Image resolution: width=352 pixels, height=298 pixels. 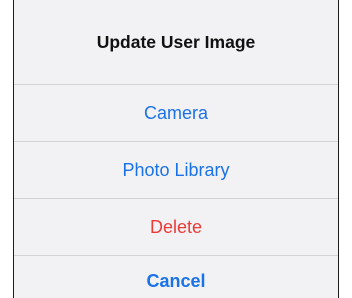 I want to click on cancel-button: Cancel, so click(x=176, y=277).